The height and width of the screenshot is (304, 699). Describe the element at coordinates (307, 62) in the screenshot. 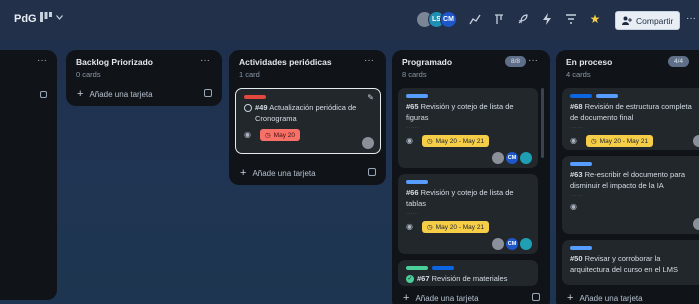

I see `list-title: Actividades periódicas` at that location.